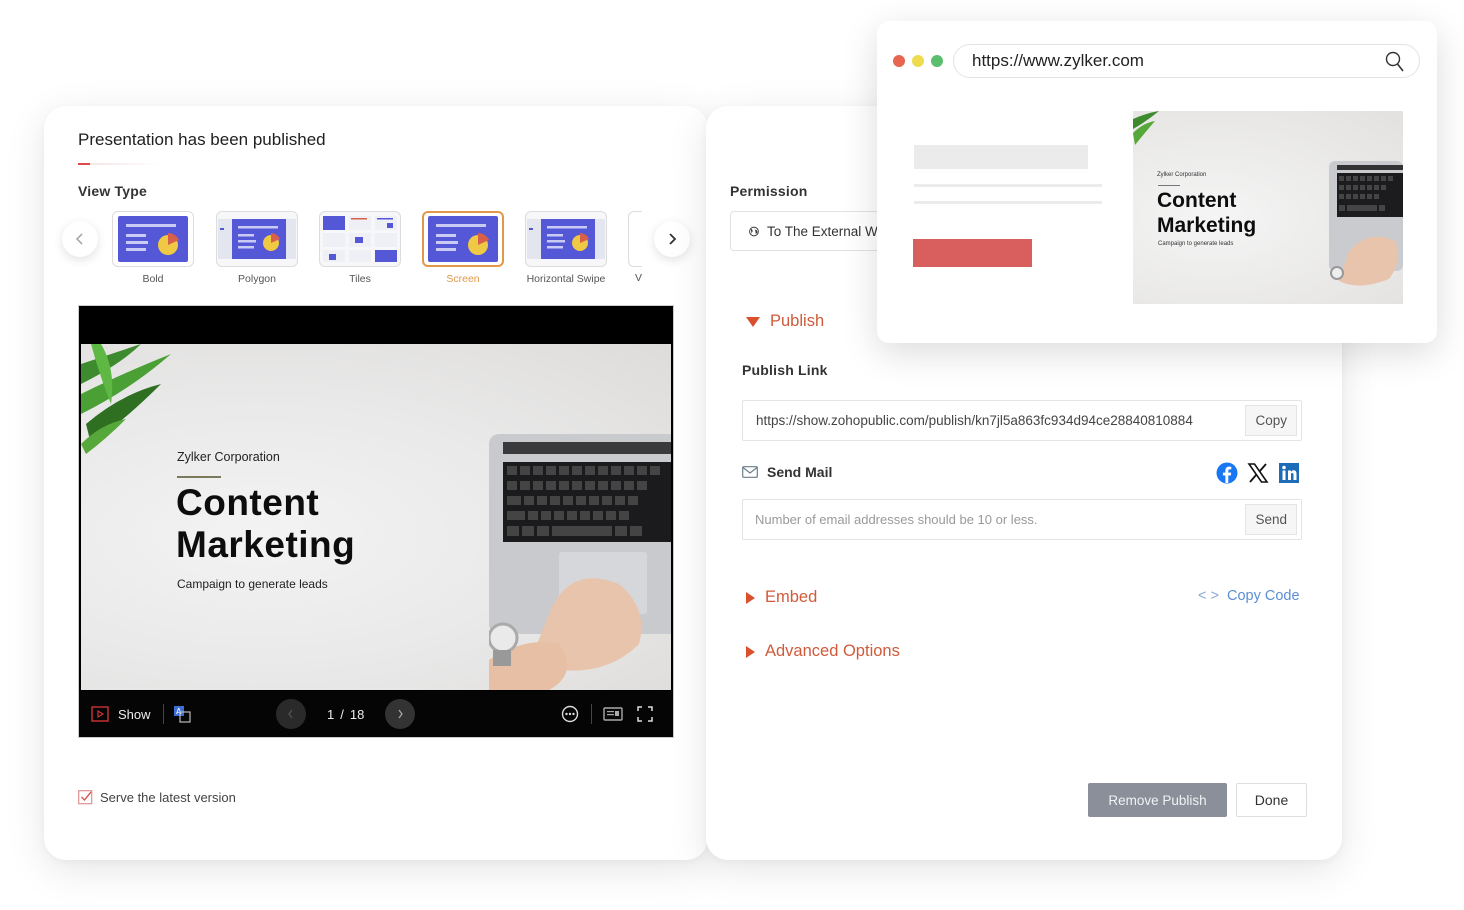 The width and height of the screenshot is (1464, 910). Describe the element at coordinates (972, 253) in the screenshot. I see `placeholder-cta-button` at that location.